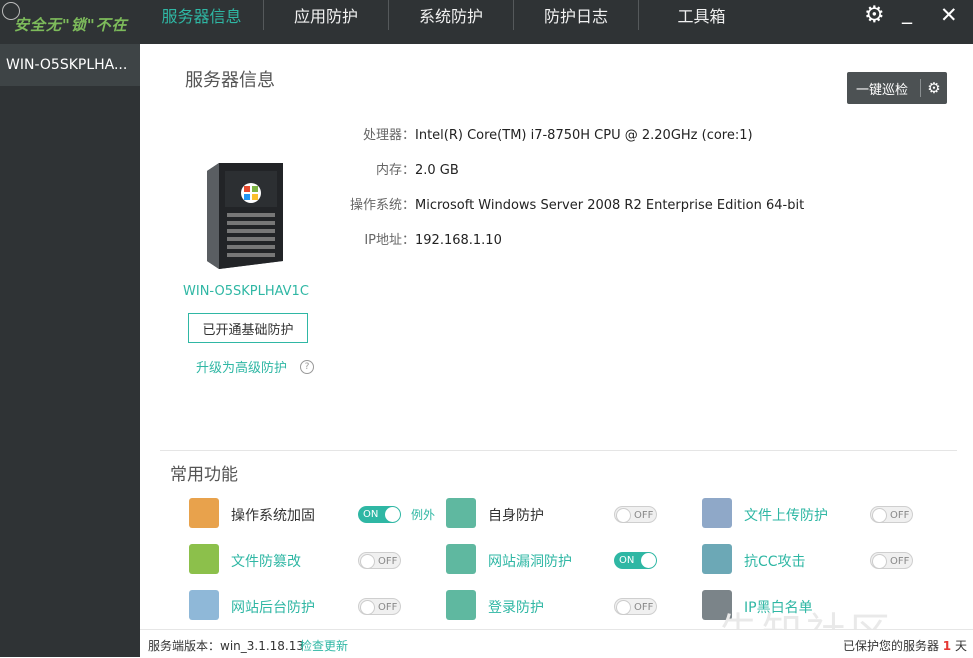 The height and width of the screenshot is (658, 973). What do you see at coordinates (817, 560) in the screenshot?
I see `feature-anti-cc: 抗CC攻击 OFF` at bounding box center [817, 560].